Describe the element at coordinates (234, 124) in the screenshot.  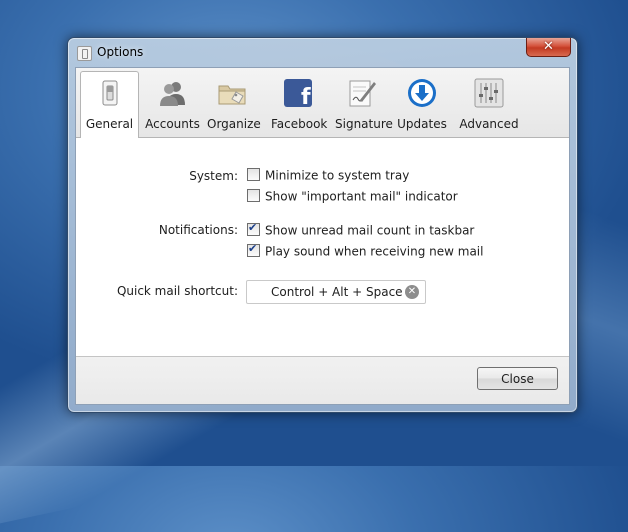
I see `tab-label: Organize` at that location.